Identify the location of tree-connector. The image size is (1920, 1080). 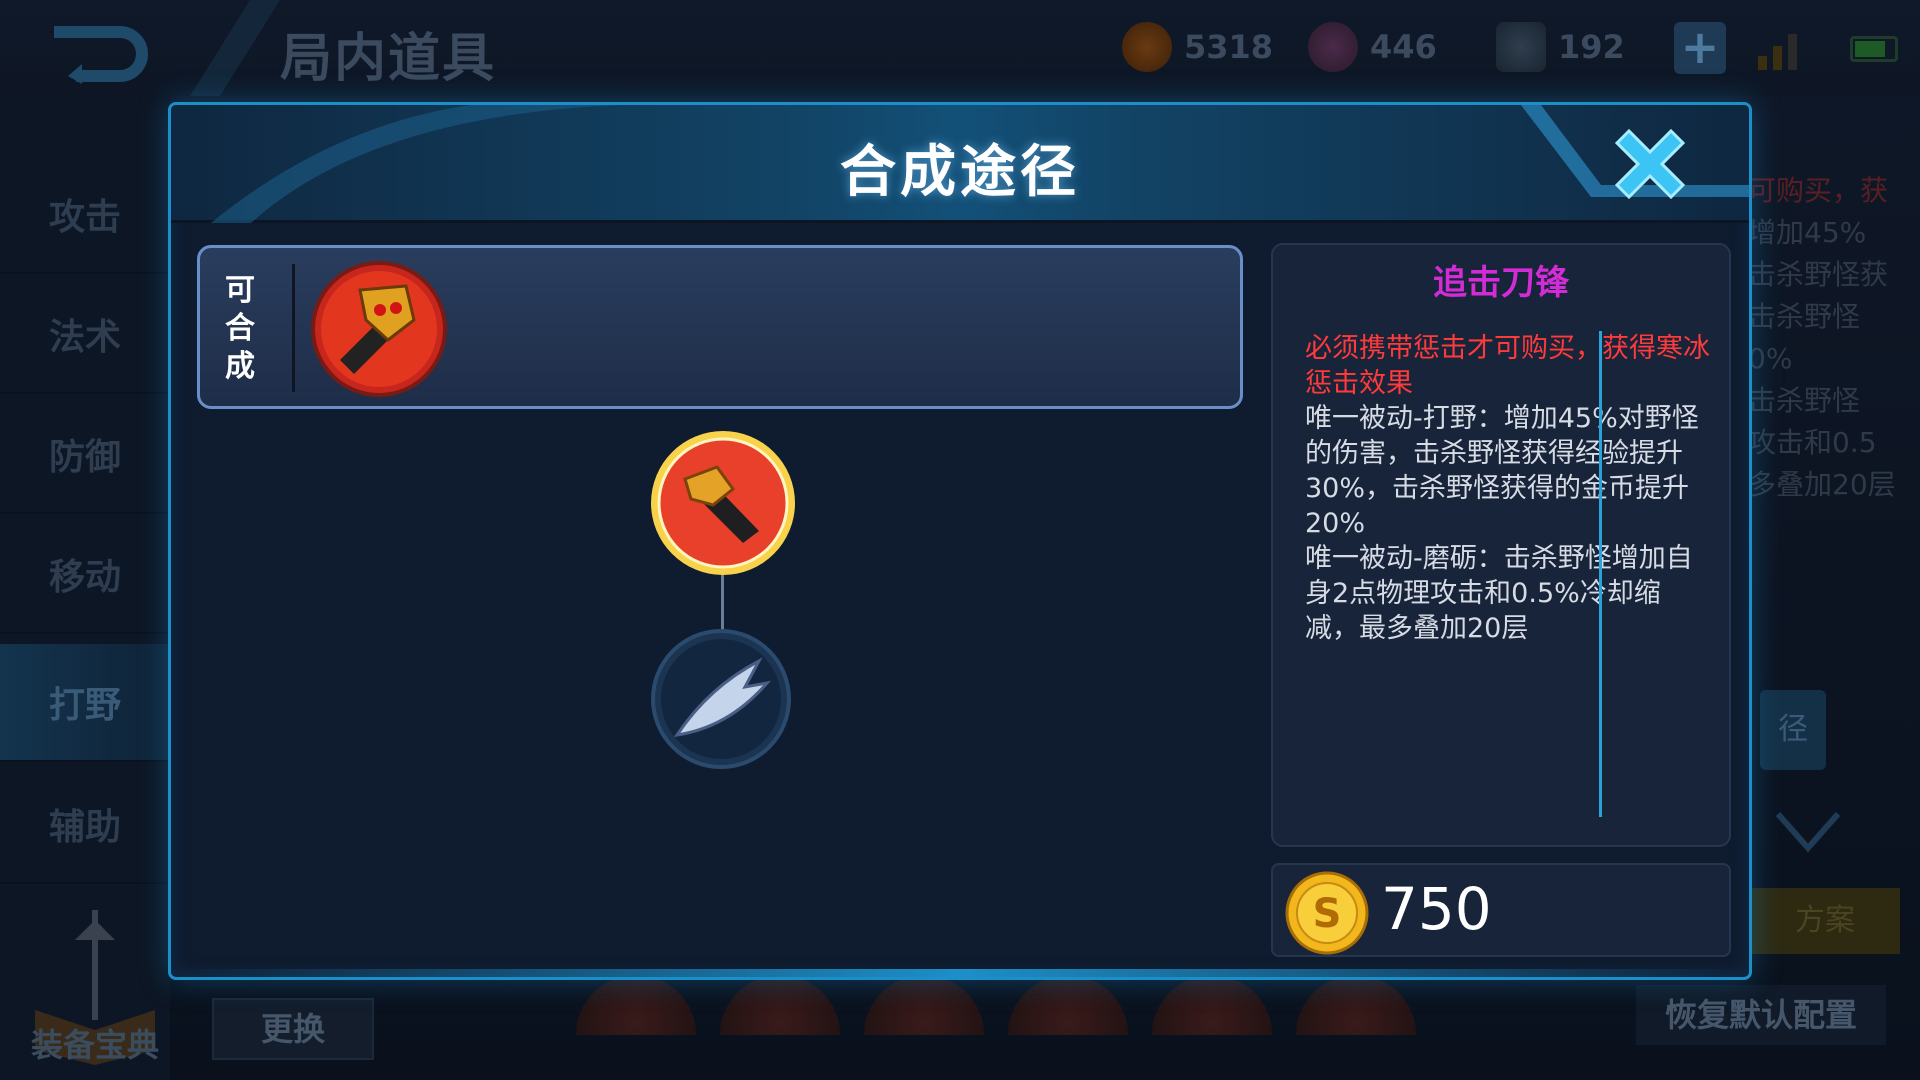
(722, 604).